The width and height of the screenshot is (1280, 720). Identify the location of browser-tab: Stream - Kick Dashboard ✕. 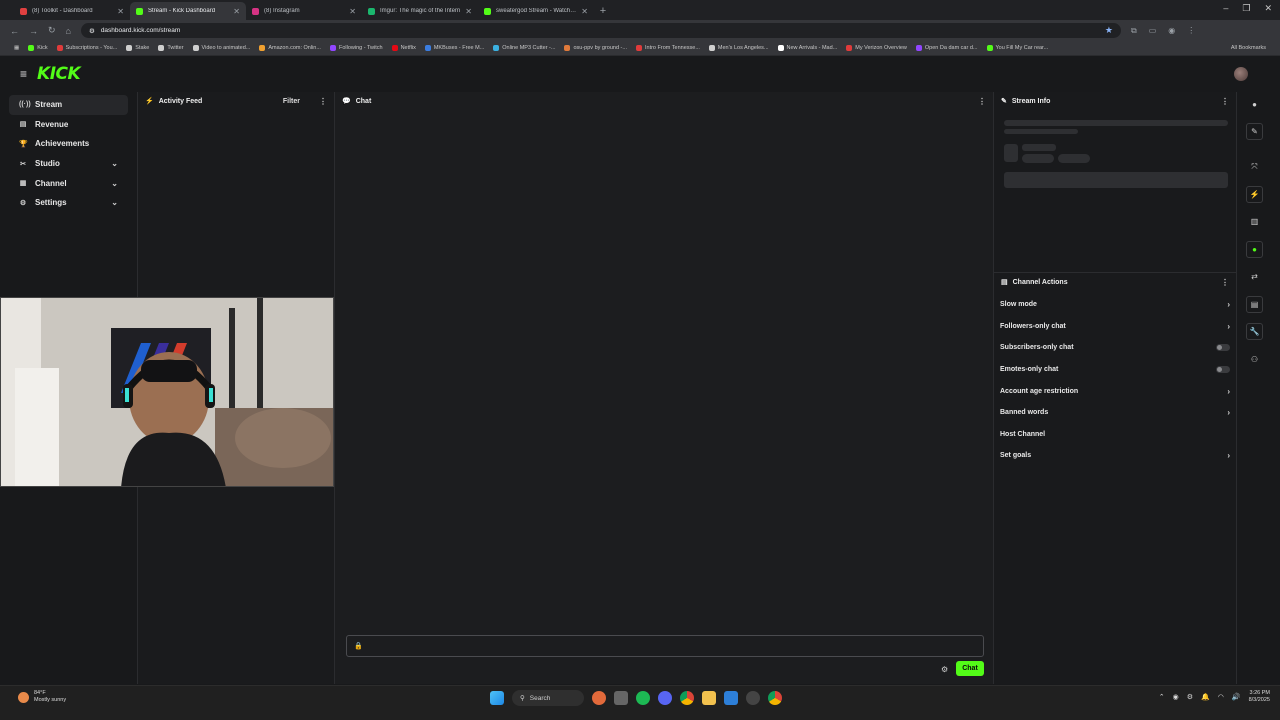
(188, 11).